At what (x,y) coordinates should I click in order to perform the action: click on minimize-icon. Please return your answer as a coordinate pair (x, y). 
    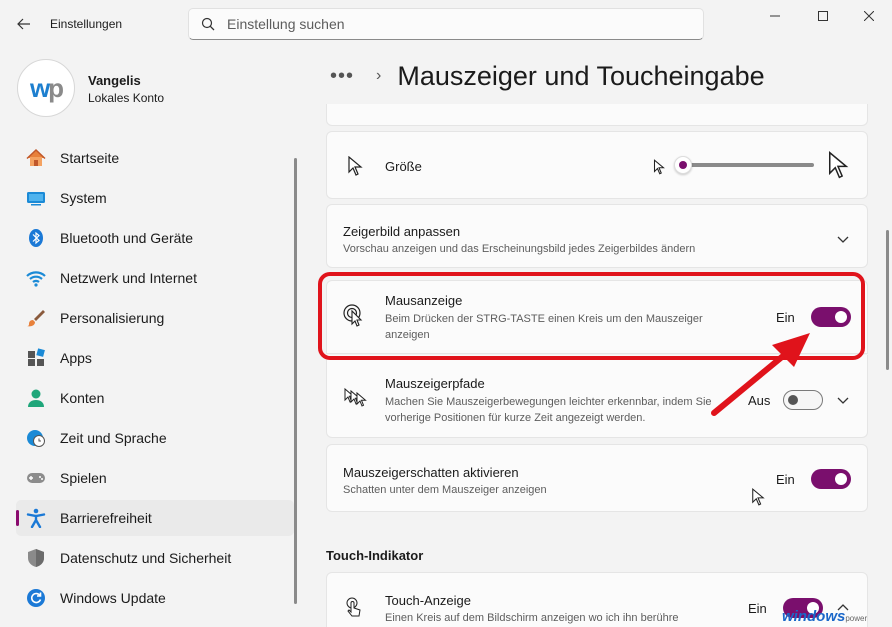
    Looking at the image, I should click on (775, 16).